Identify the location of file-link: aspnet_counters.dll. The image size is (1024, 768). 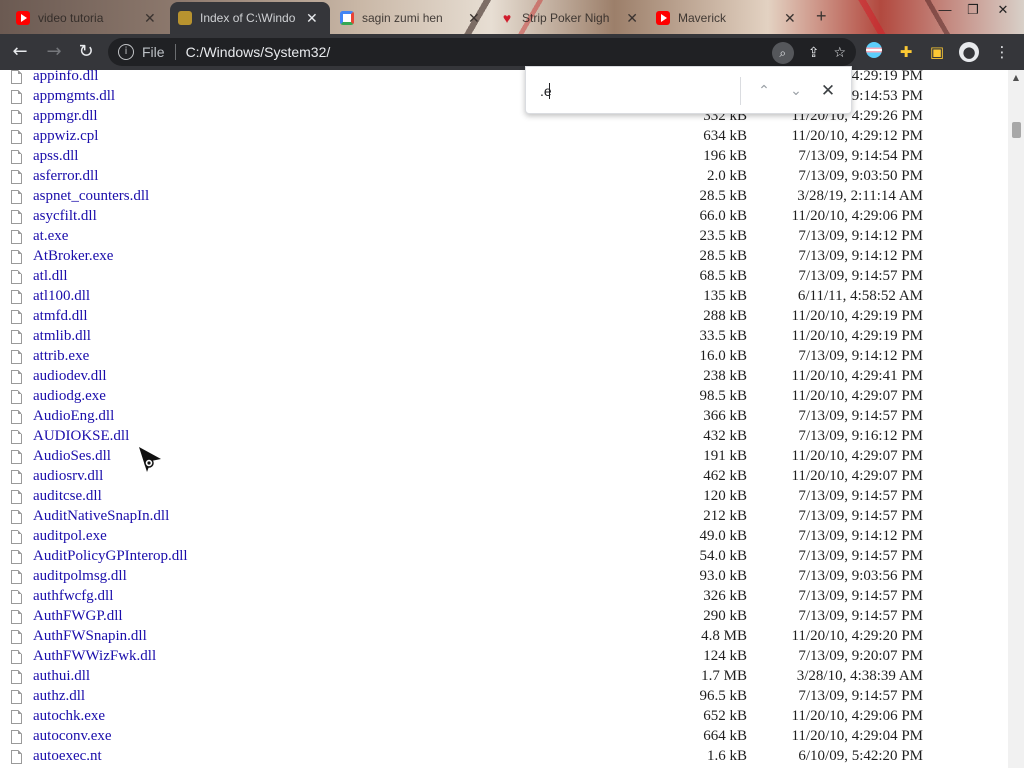
(91, 196).